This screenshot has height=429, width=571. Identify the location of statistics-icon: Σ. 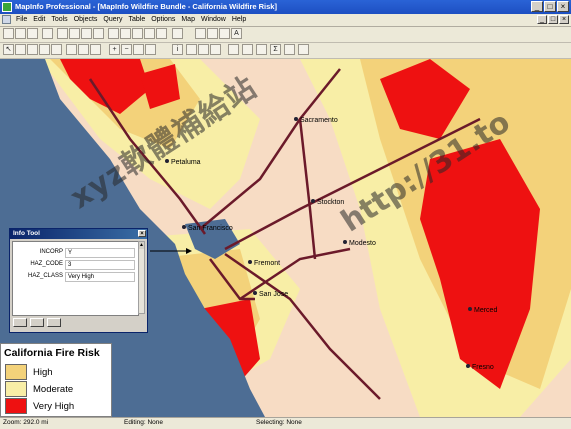
(275, 49).